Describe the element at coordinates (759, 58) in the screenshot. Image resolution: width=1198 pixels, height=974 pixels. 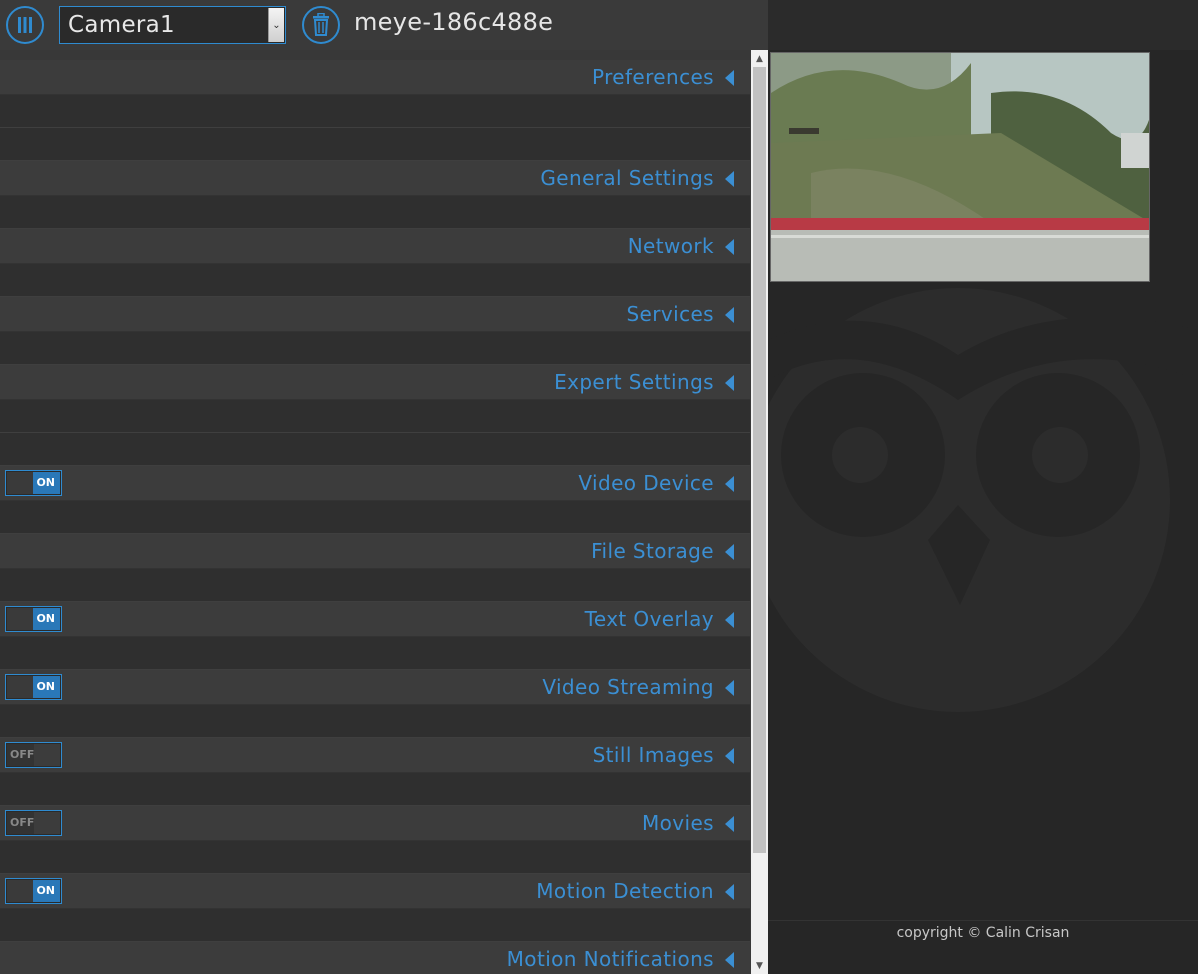
I see `scroll-up-icon: ▲` at that location.